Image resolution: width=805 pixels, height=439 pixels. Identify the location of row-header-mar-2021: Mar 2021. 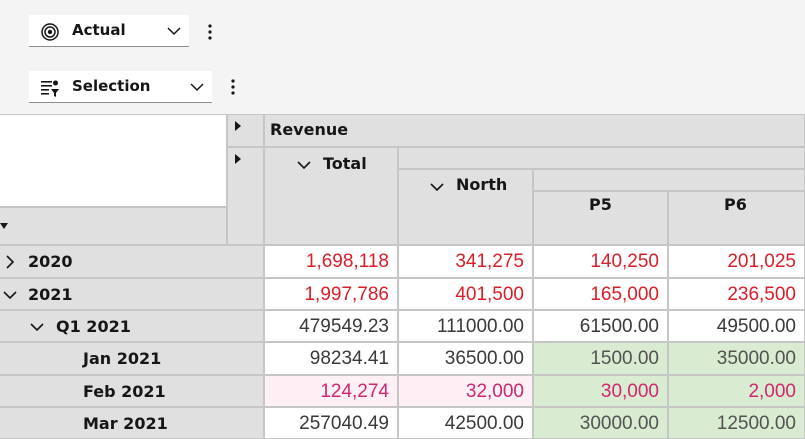
(132, 423).